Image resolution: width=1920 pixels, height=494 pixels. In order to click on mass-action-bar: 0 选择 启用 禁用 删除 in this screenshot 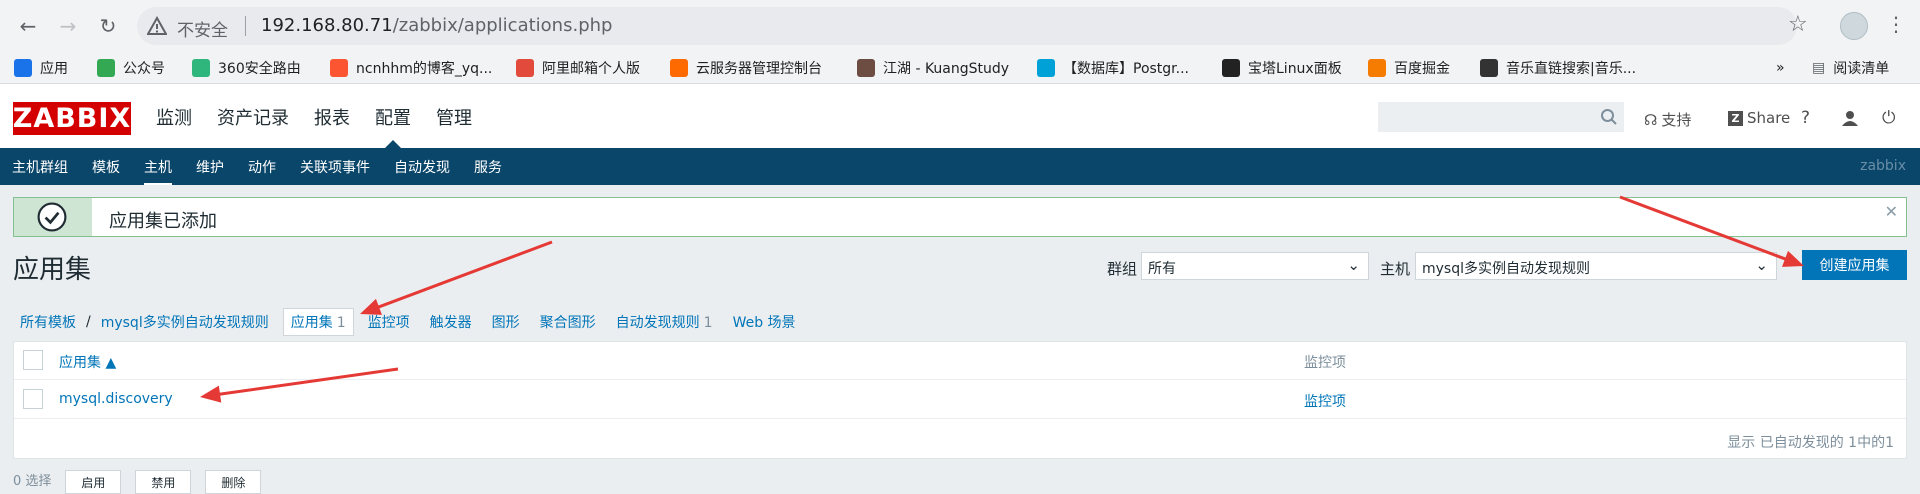, I will do `click(144, 482)`.